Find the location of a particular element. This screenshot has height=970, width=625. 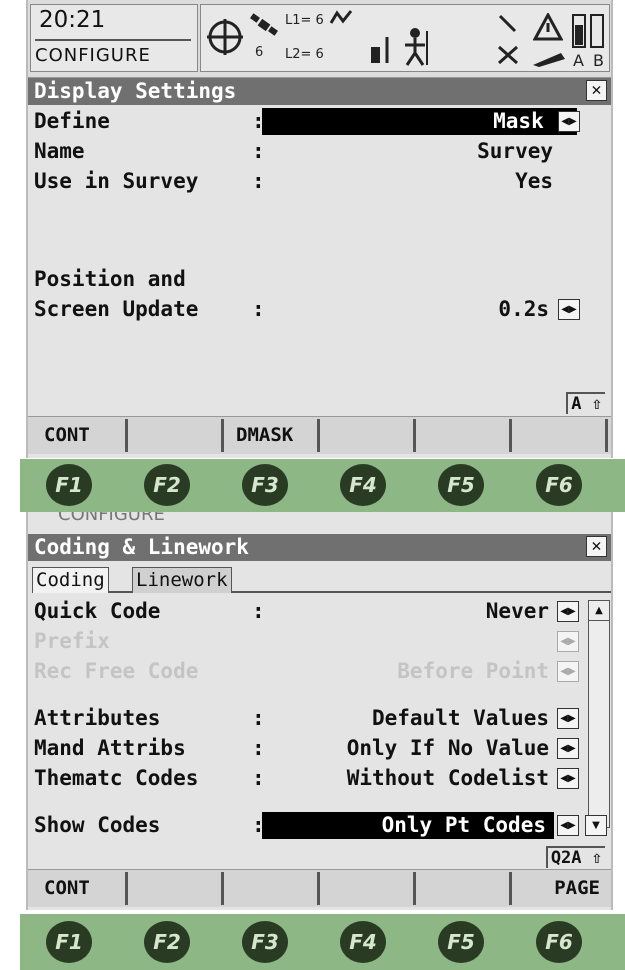

softkey-f3 is located at coordinates (272, 888).